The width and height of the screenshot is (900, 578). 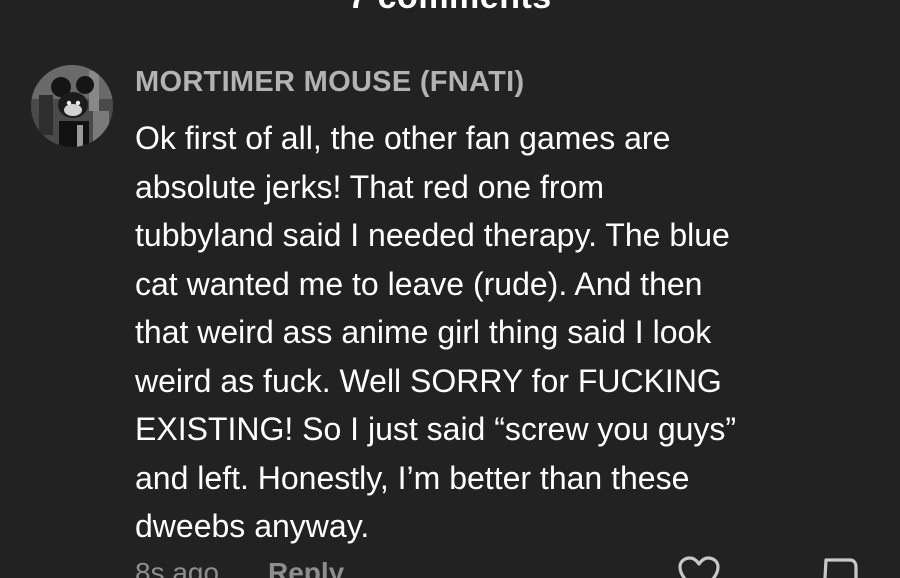 What do you see at coordinates (177, 567) in the screenshot?
I see `comment-timestamp: 8s ago` at bounding box center [177, 567].